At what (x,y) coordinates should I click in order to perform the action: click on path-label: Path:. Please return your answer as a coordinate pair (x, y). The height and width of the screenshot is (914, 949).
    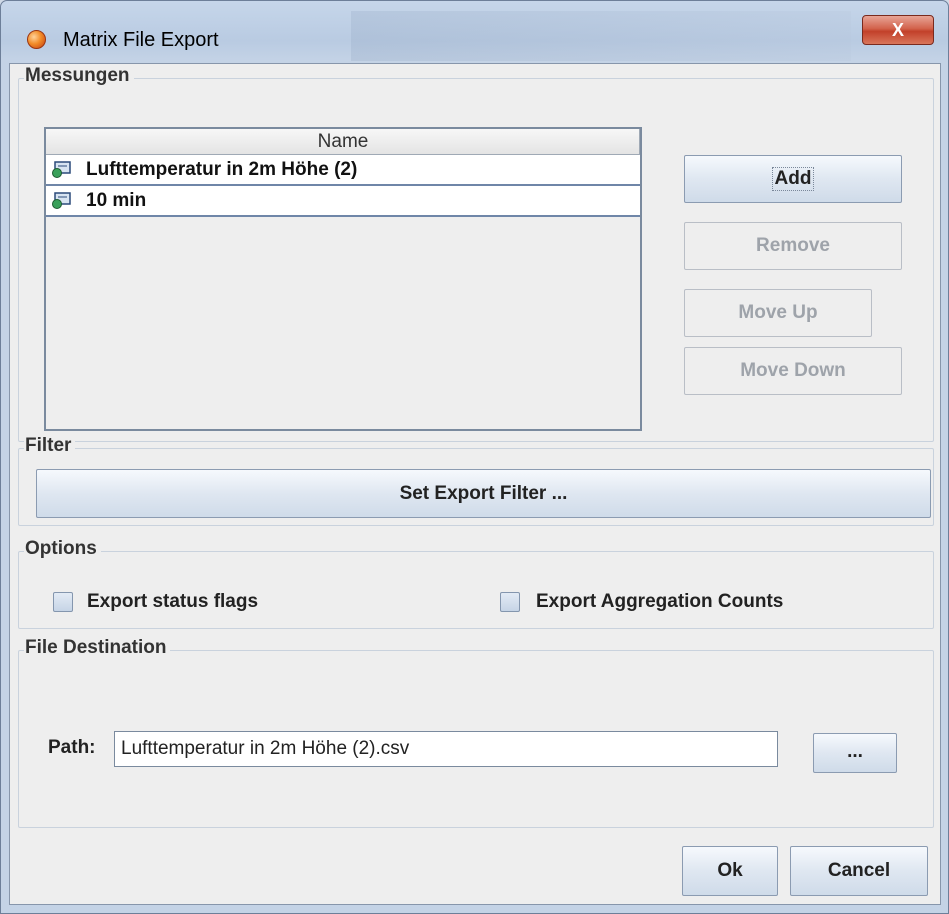
    Looking at the image, I should click on (72, 747).